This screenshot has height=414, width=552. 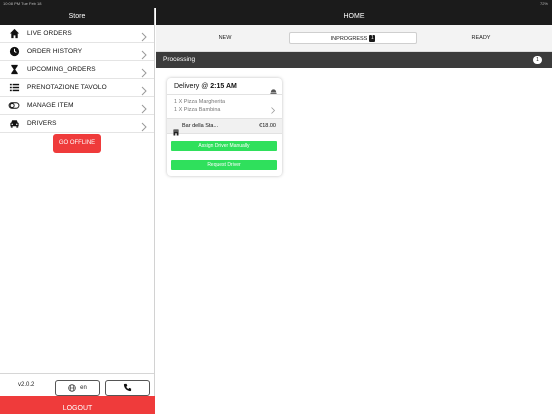 I want to click on sidebar-item-prenotazione-tavolo: PRENOTAZIONE TAVOLO, so click(x=77, y=88).